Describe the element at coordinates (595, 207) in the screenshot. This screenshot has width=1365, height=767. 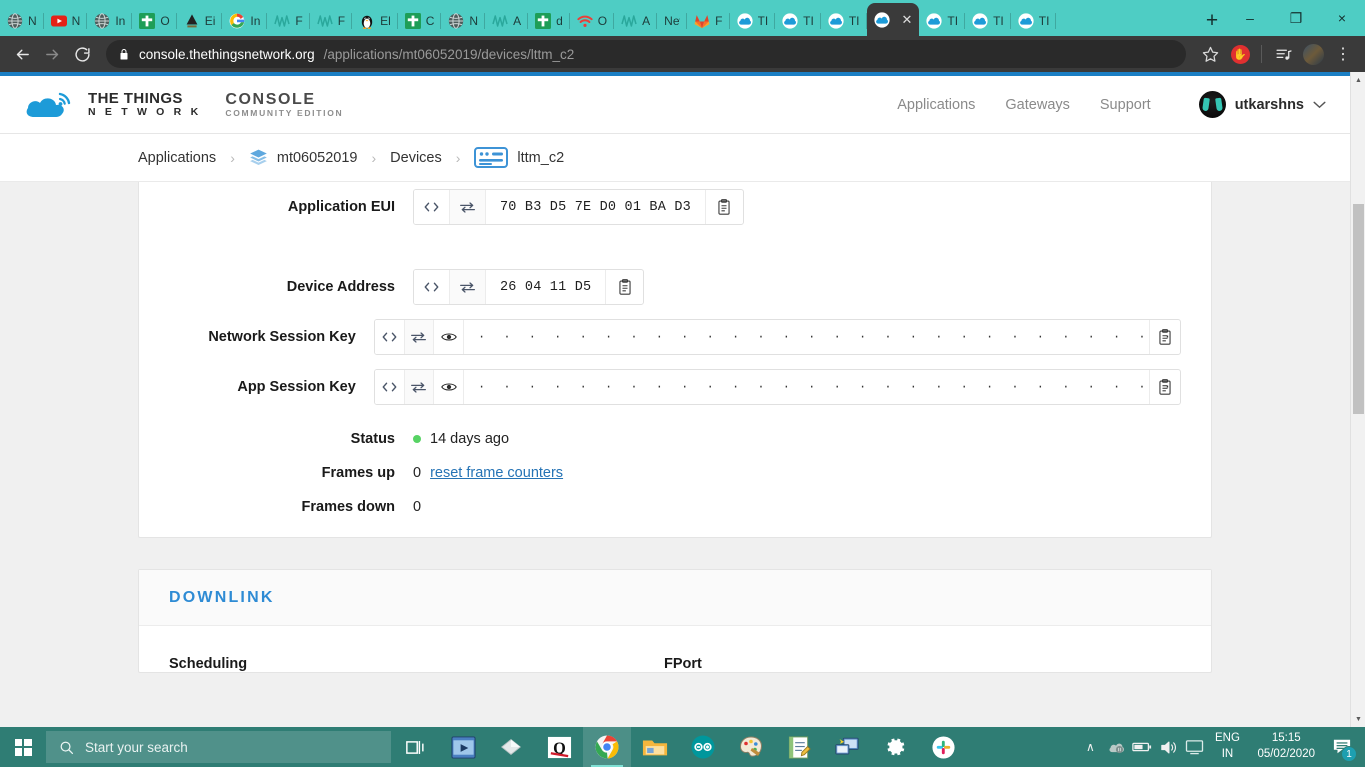
I see `device-field-value: 70 B3 D5 7E D0 01 BA D3` at that location.